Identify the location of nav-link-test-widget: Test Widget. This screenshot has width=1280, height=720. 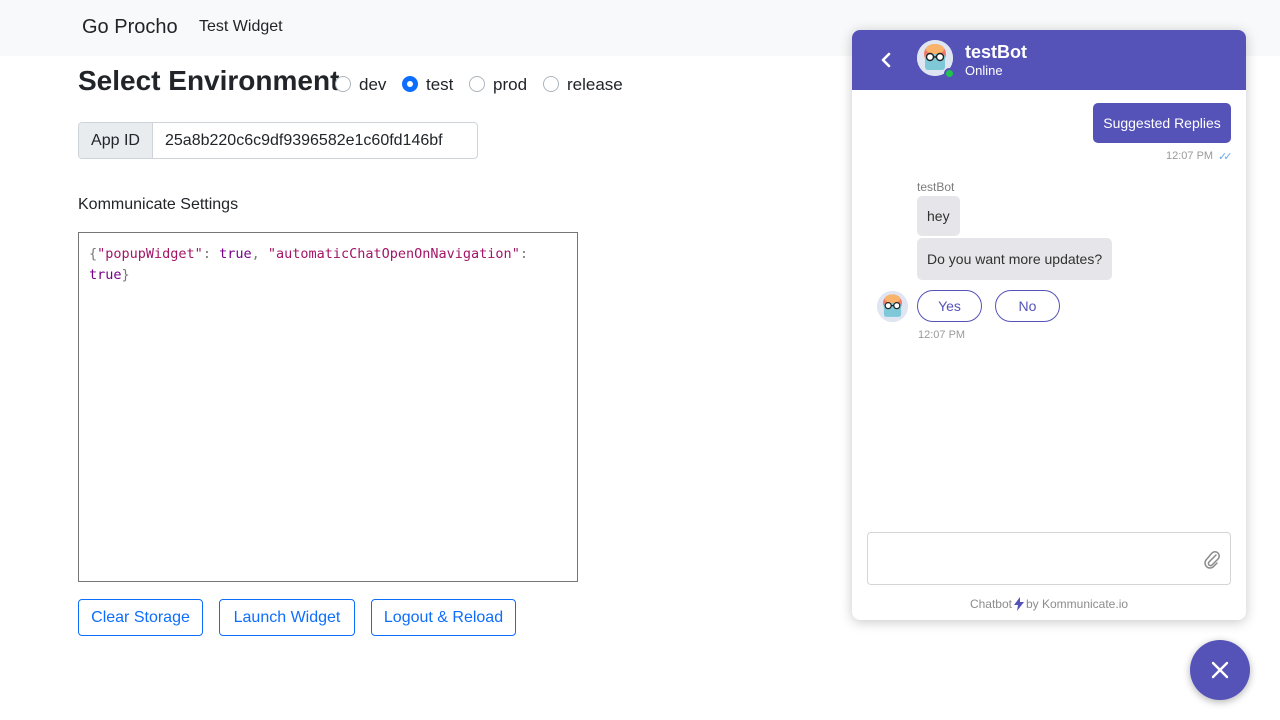
(241, 27).